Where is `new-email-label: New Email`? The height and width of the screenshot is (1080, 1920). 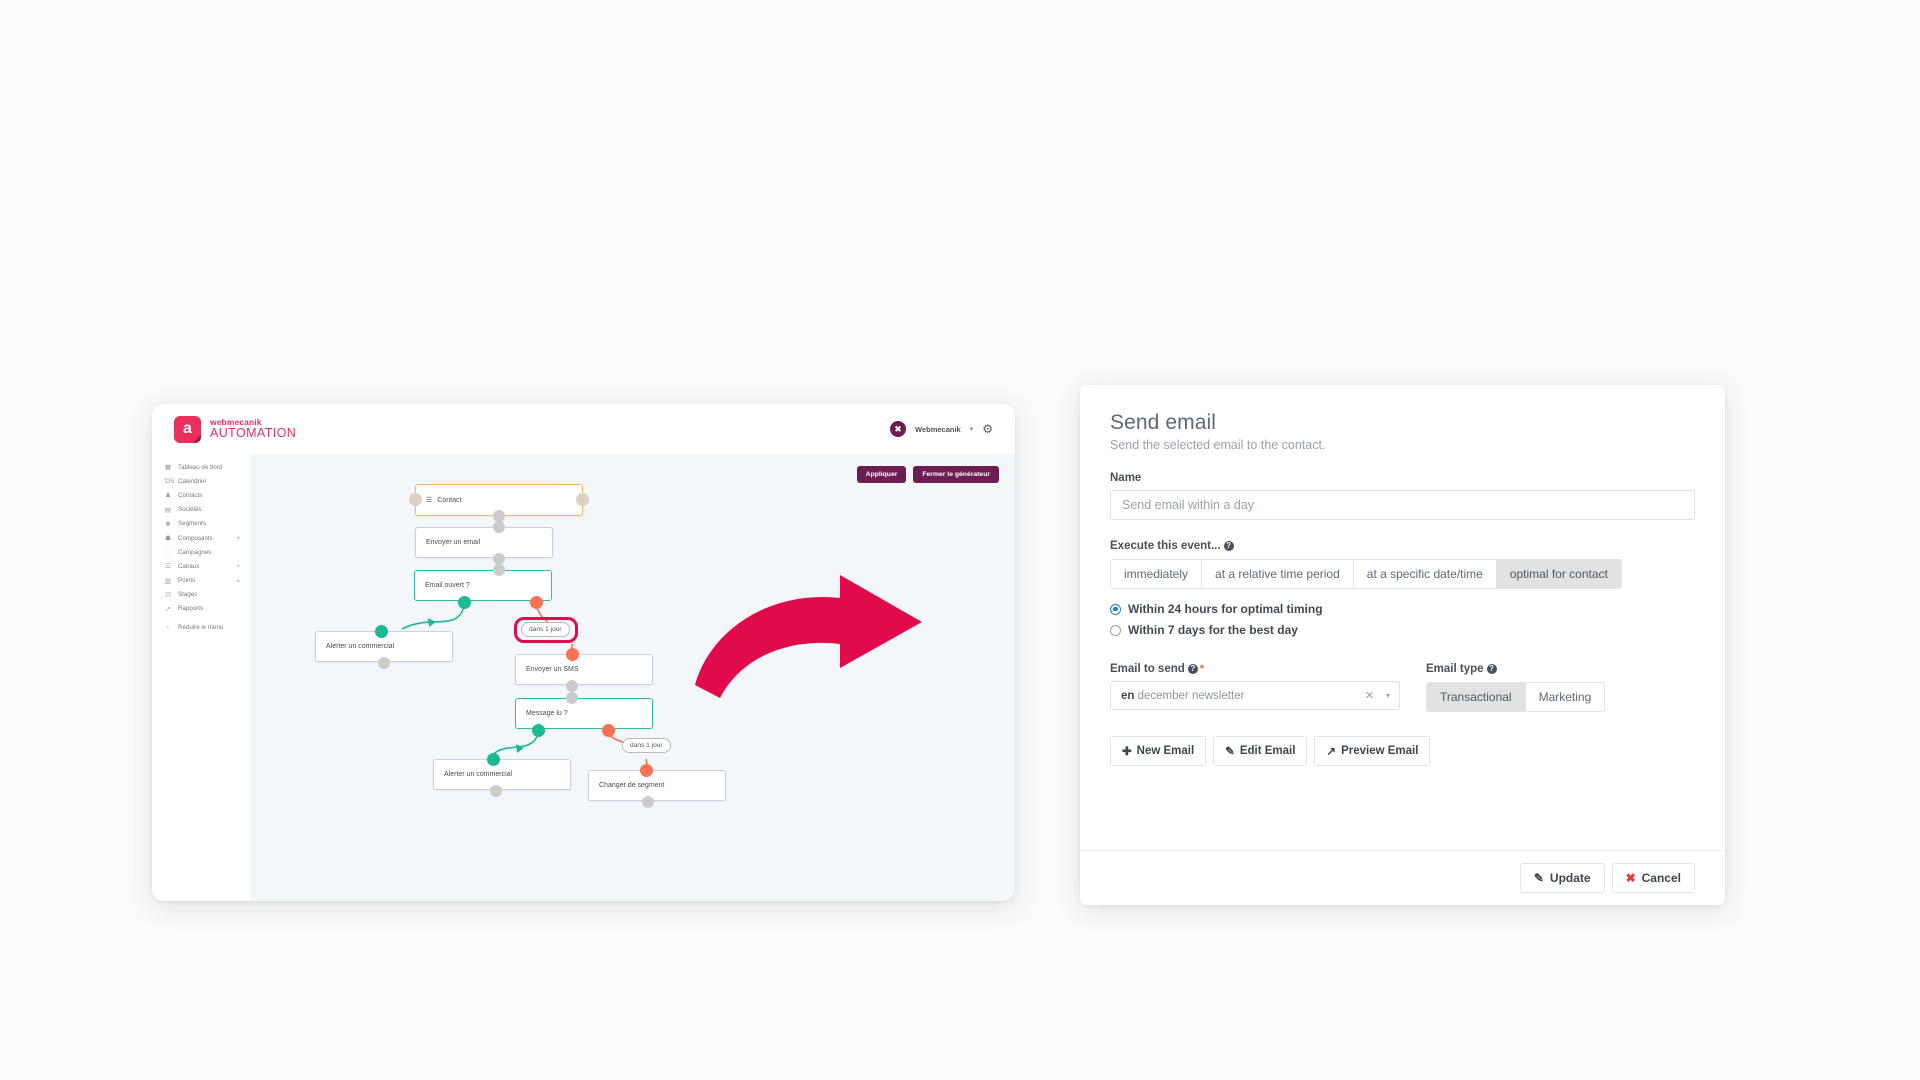
new-email-label: New Email is located at coordinates (1165, 751).